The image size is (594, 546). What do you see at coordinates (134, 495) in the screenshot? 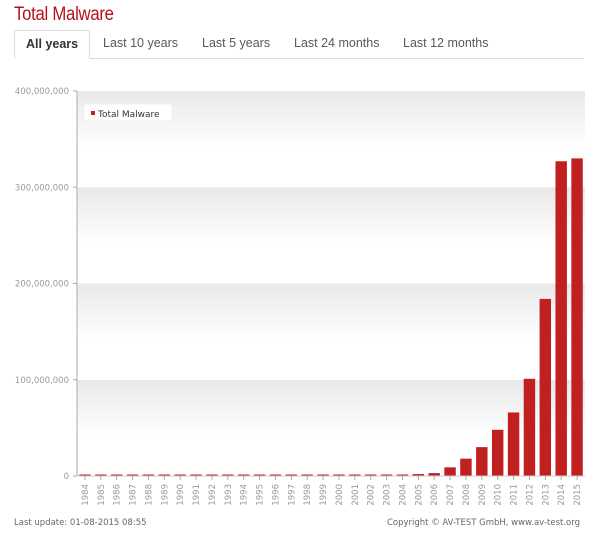
I see `x-tick-label: 1987` at bounding box center [134, 495].